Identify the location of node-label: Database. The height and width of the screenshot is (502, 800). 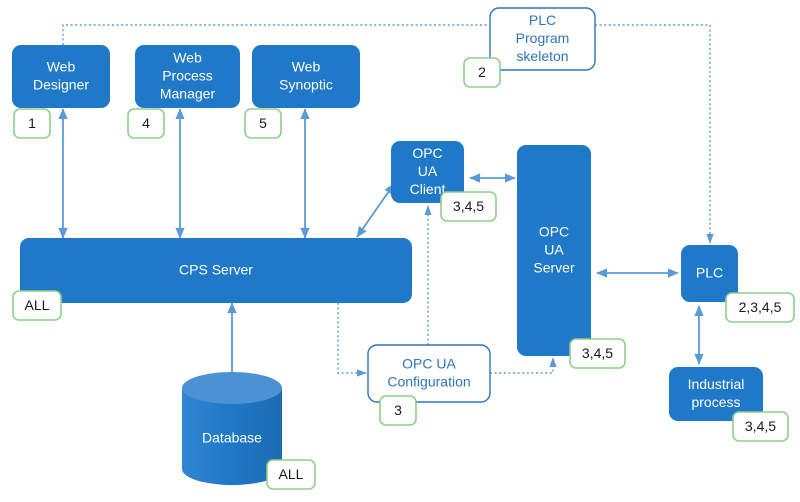
(232, 437).